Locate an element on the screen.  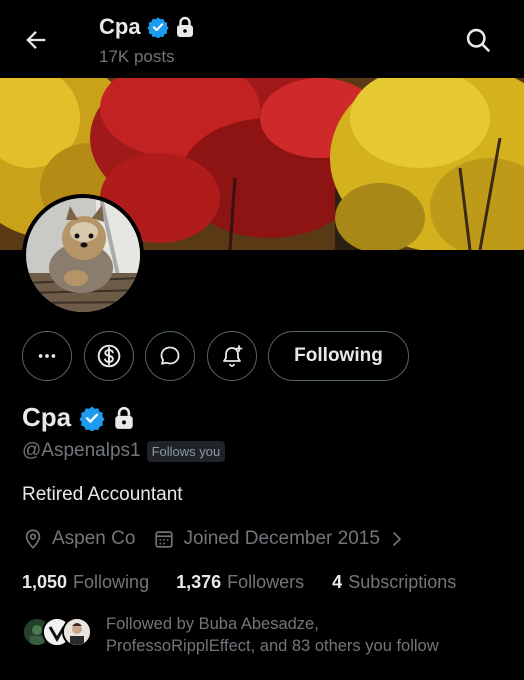
profile-name-row: Cpa is located at coordinates (78, 417).